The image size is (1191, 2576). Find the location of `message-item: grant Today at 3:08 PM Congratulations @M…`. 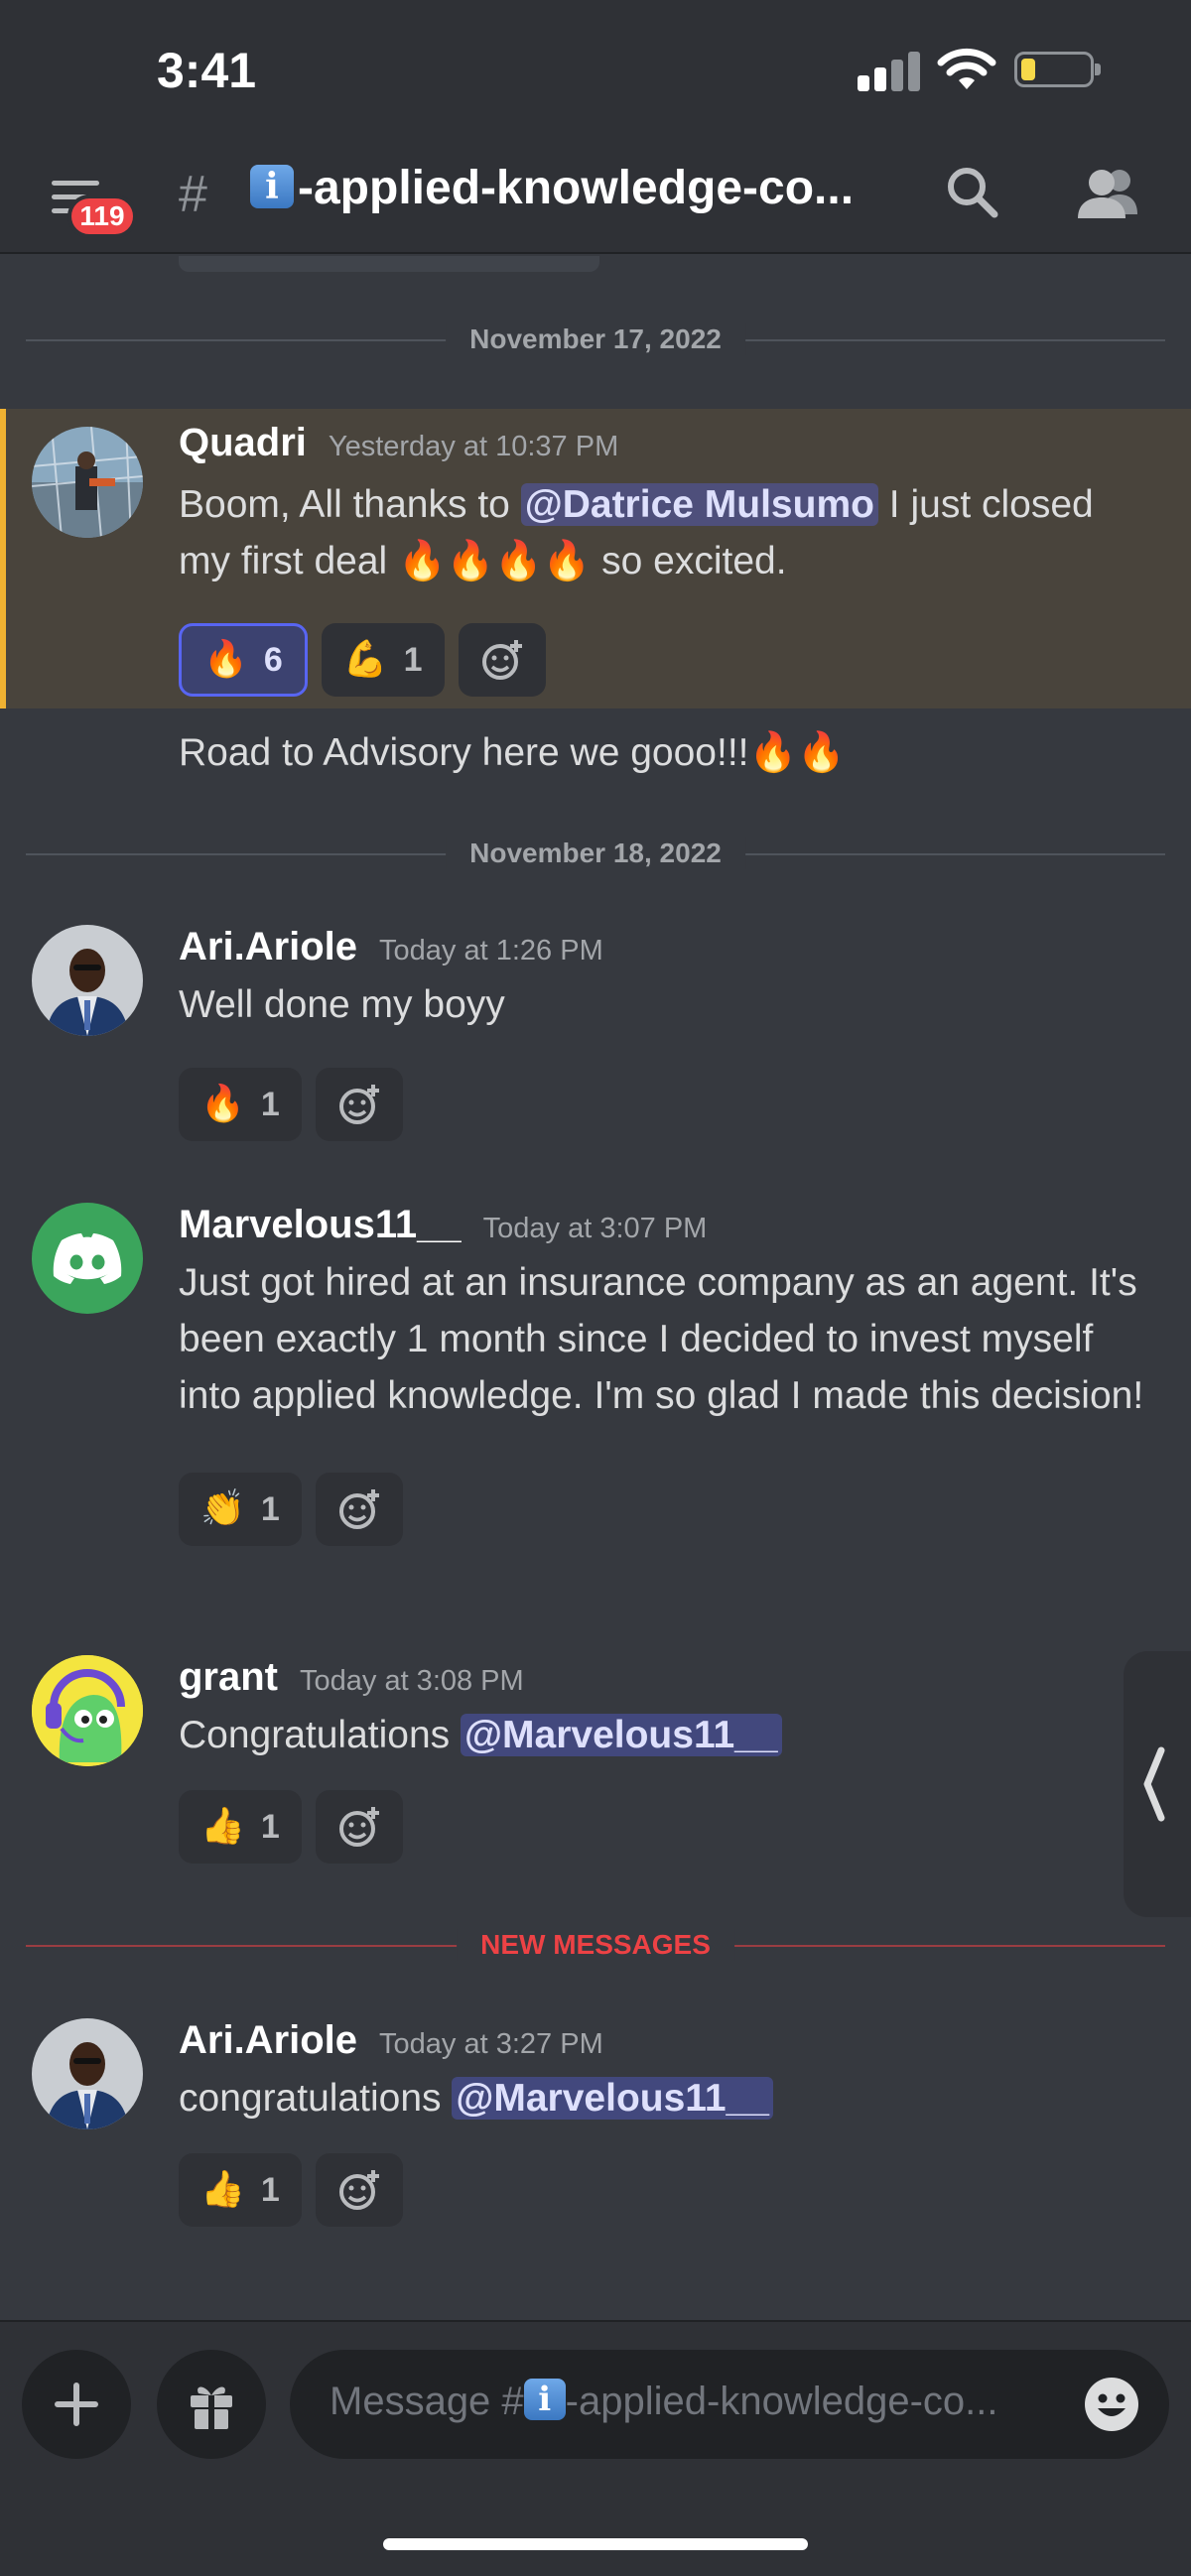

message-item: grant Today at 3:08 PM Congratulations @M… is located at coordinates (595, 1770).